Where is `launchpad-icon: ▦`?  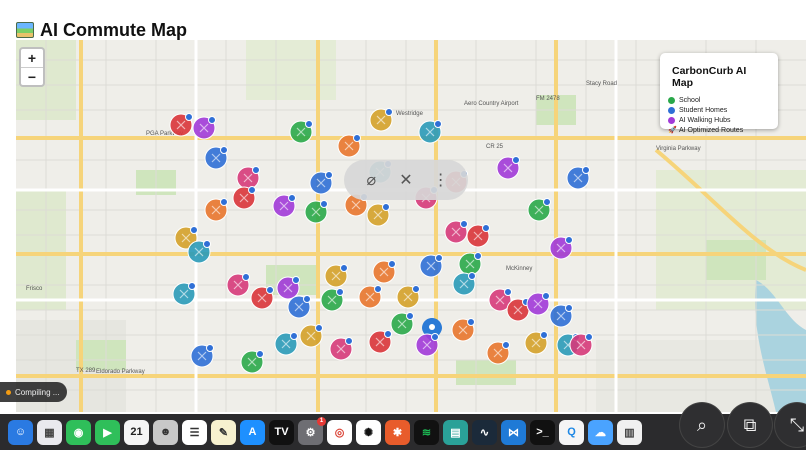 launchpad-icon: ▦ is located at coordinates (49, 432).